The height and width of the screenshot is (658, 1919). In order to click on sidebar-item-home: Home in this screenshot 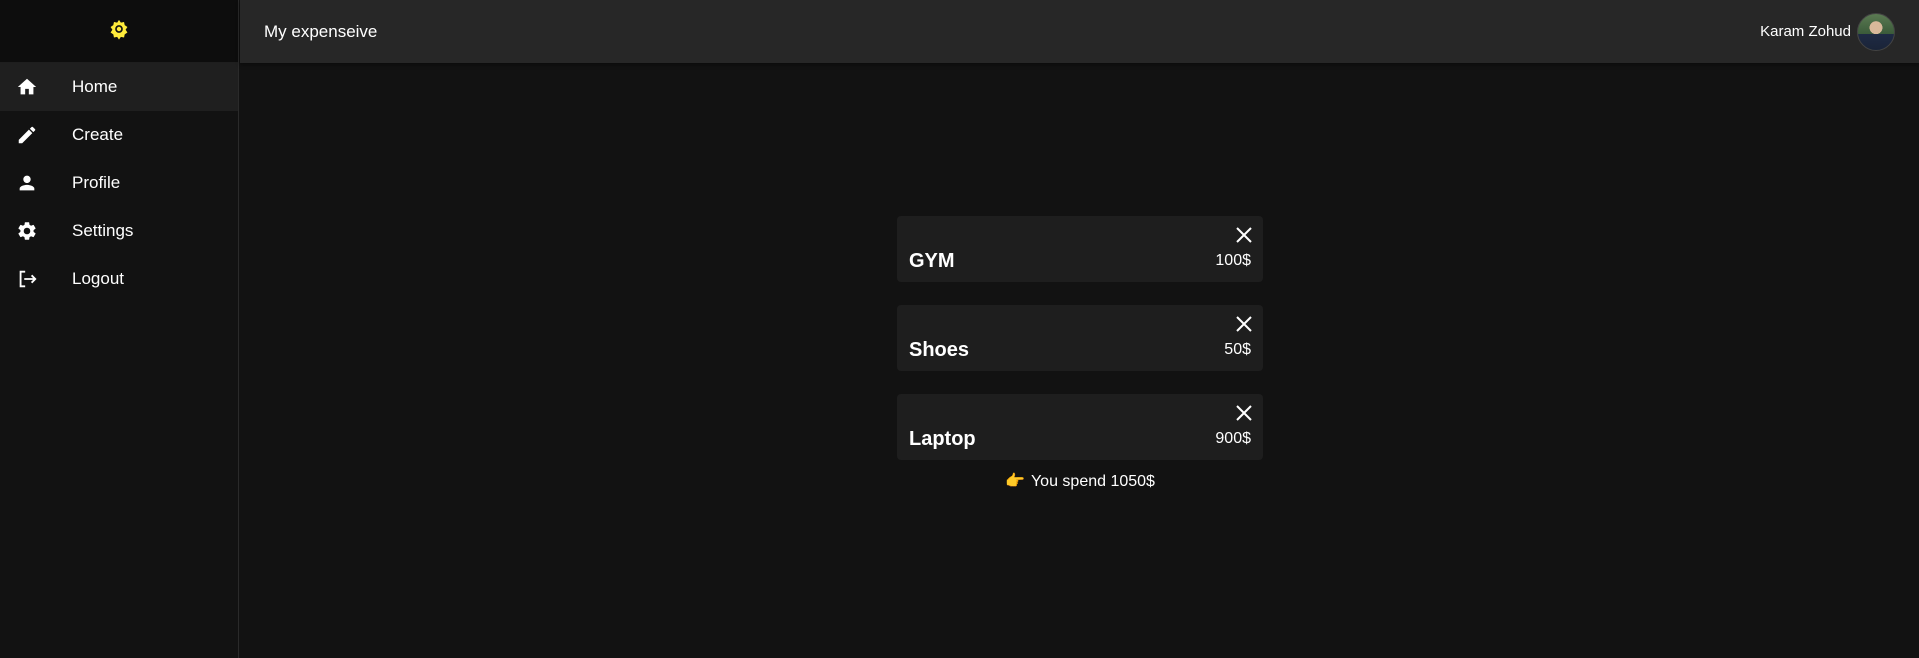, I will do `click(119, 87)`.